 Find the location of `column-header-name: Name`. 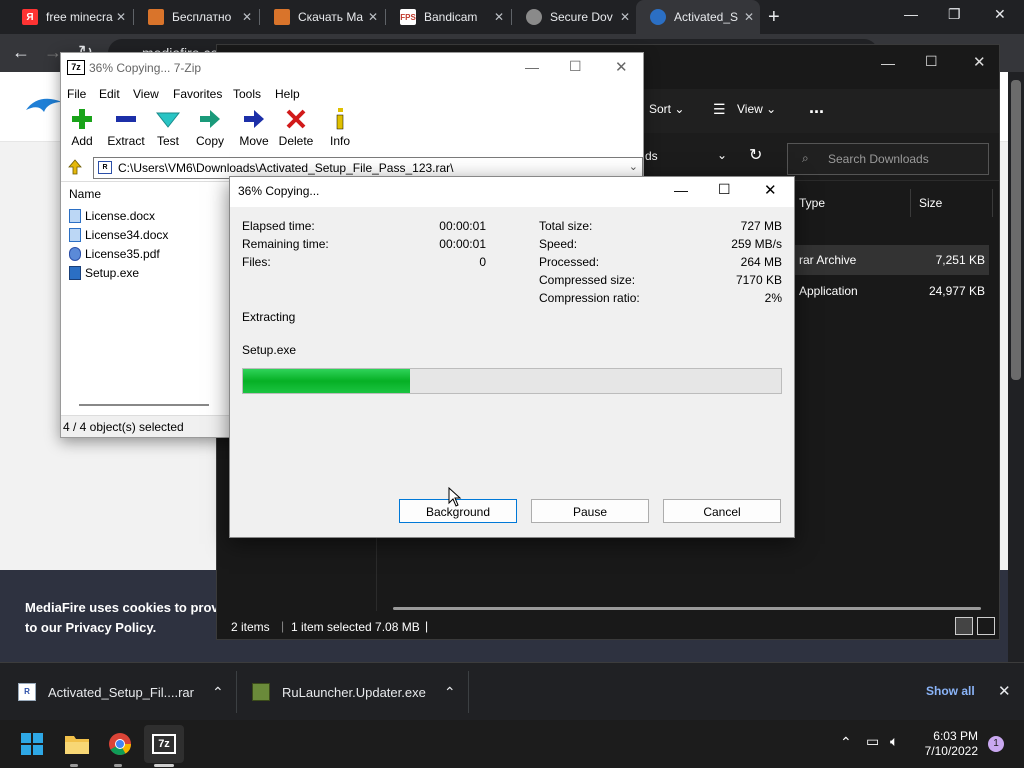

column-header-name: Name is located at coordinates (85, 194).